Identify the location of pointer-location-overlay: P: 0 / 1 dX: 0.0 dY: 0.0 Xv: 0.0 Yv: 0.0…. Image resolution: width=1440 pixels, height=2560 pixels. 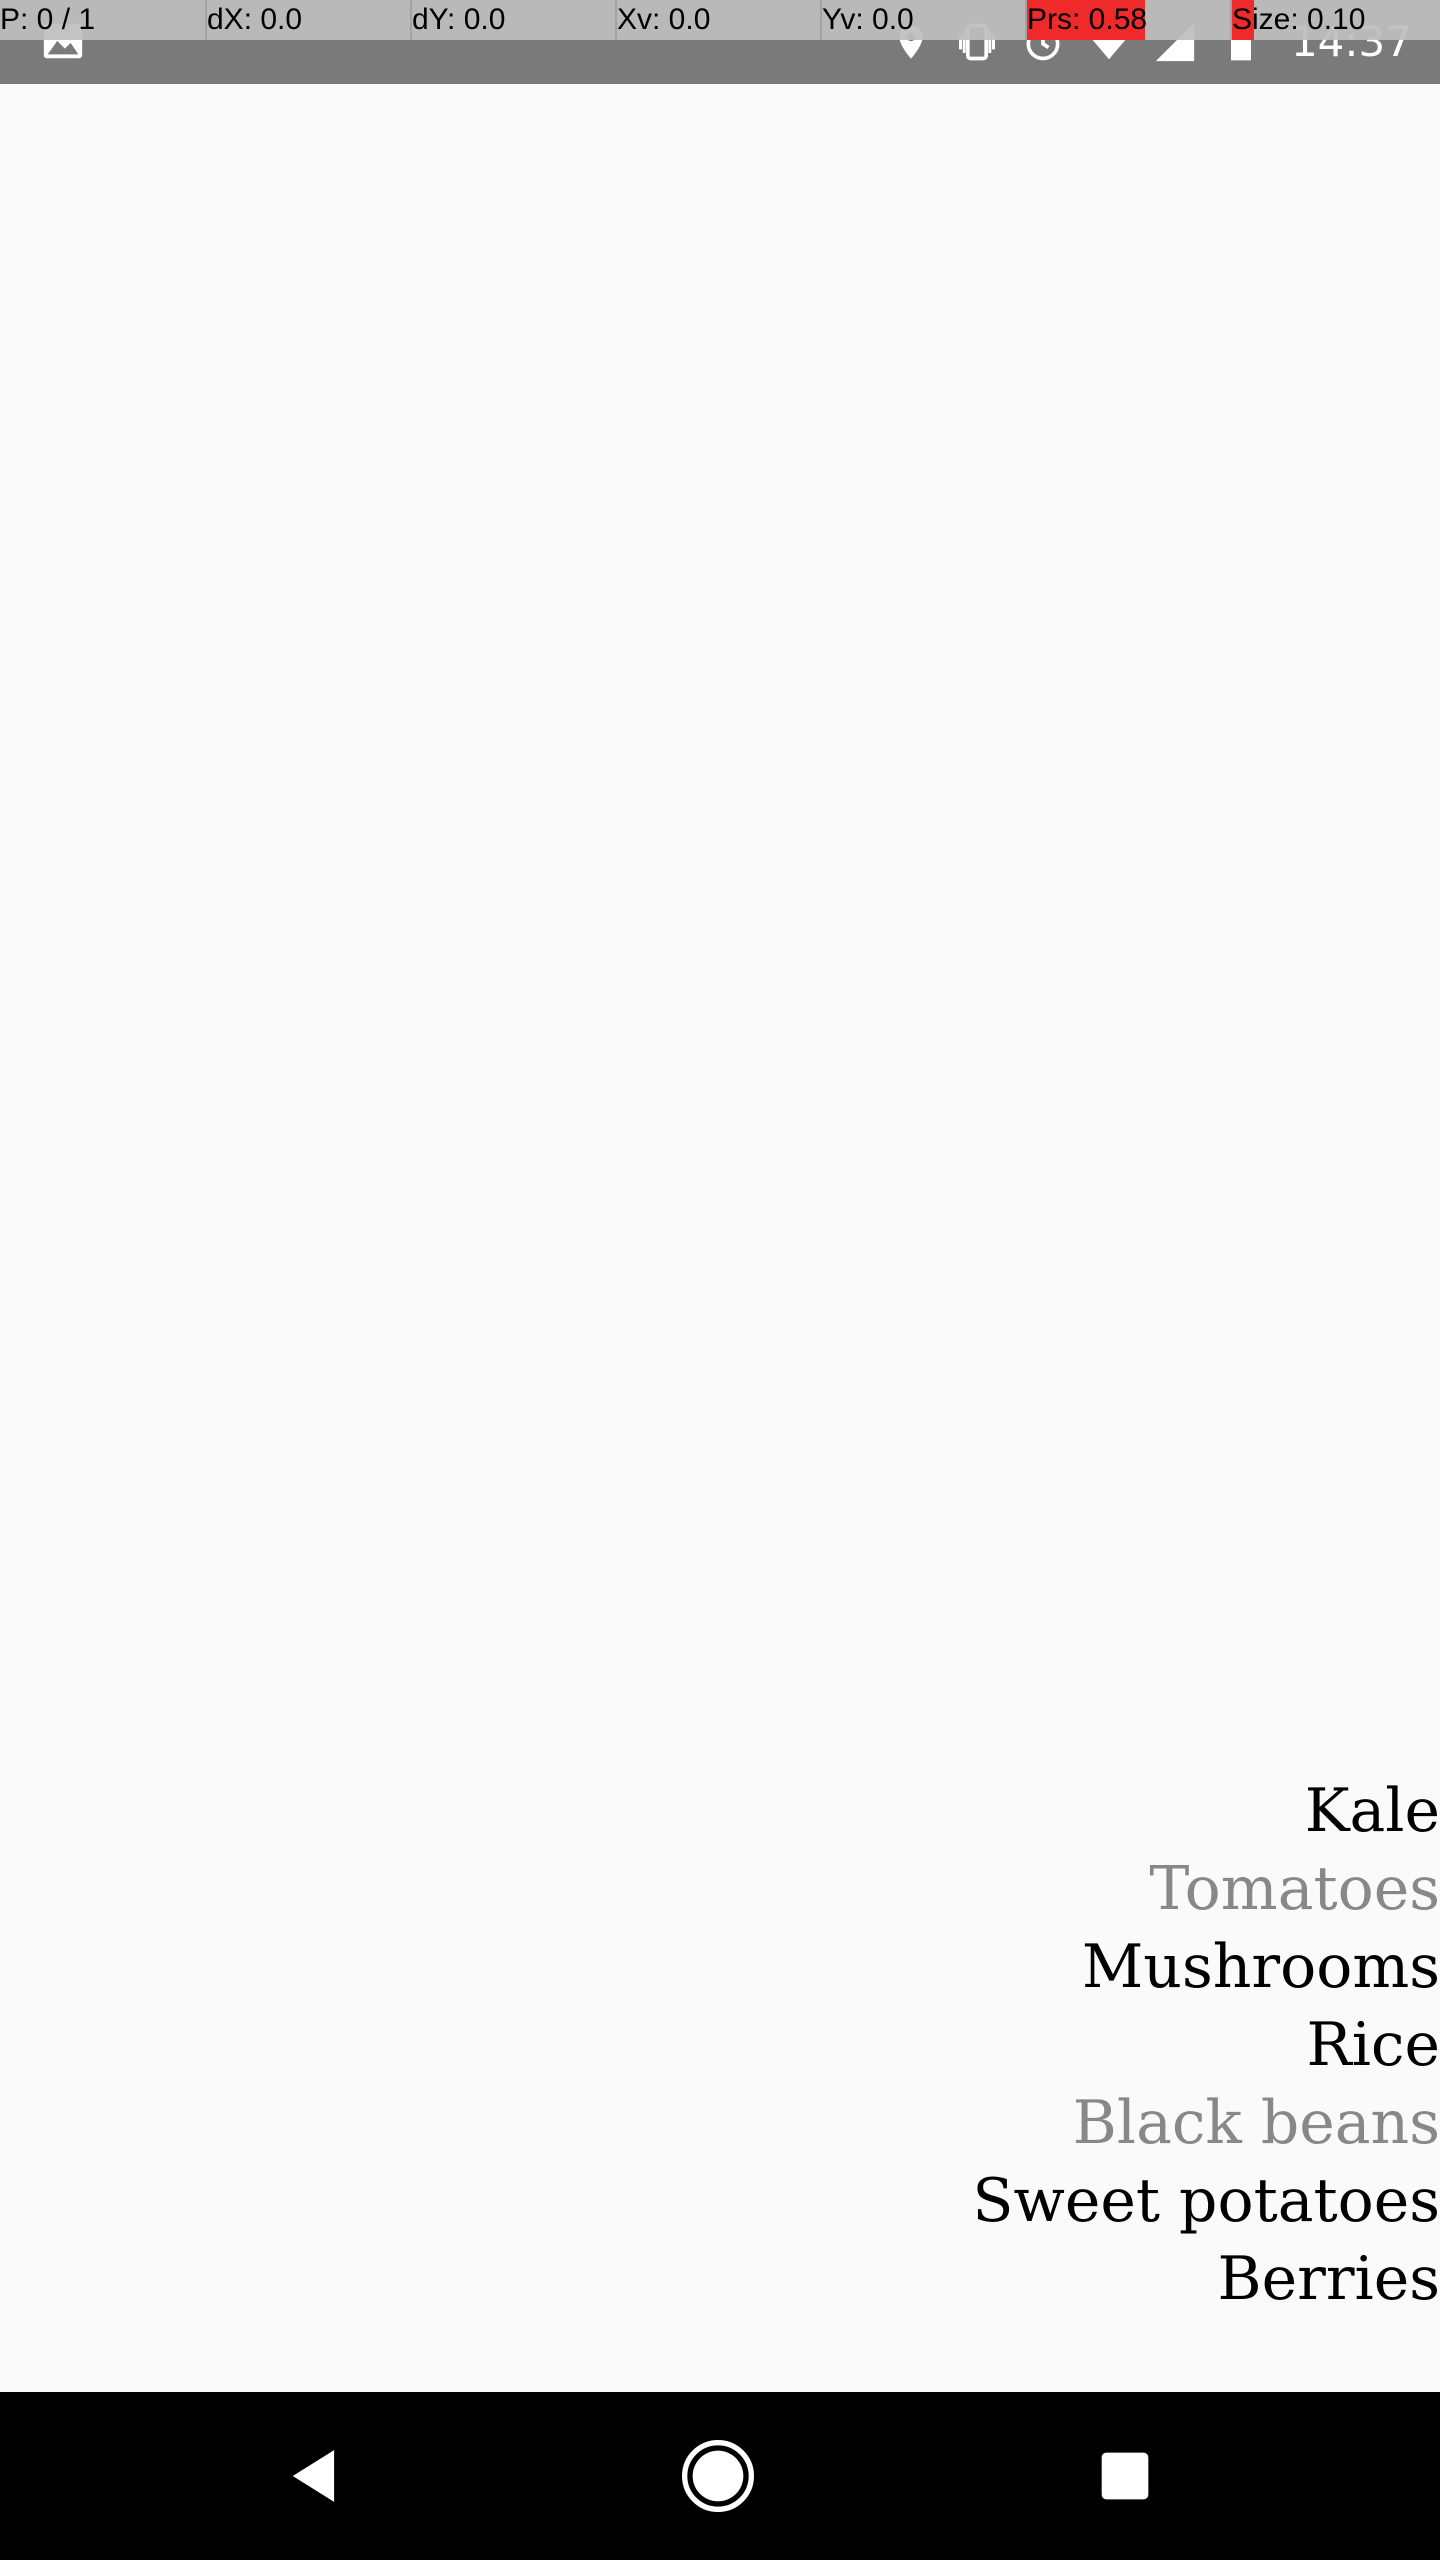
(720, 20).